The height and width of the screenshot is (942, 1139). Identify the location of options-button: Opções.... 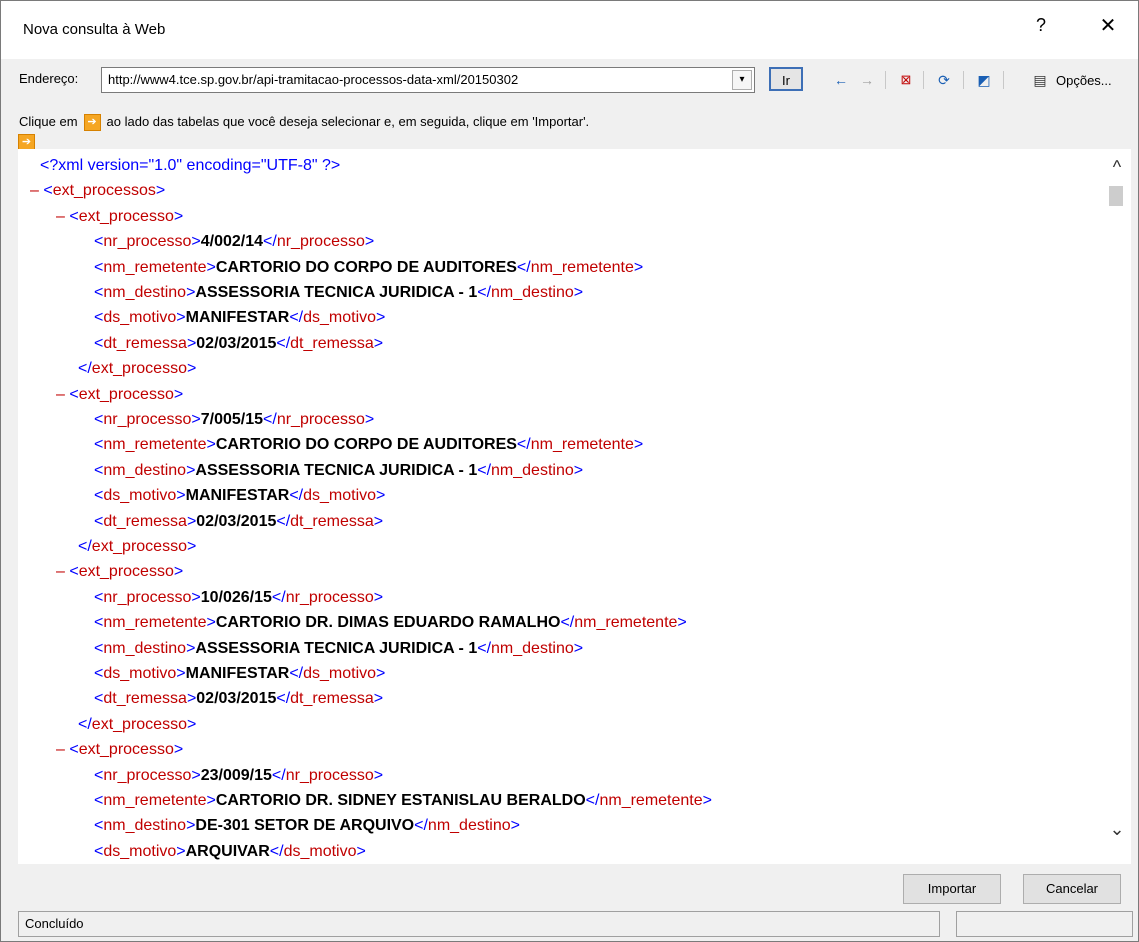
(1084, 80).